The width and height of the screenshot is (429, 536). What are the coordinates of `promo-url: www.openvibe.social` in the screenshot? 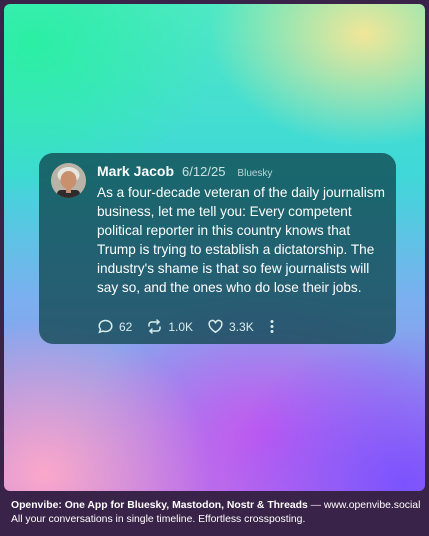 It's located at (372, 505).